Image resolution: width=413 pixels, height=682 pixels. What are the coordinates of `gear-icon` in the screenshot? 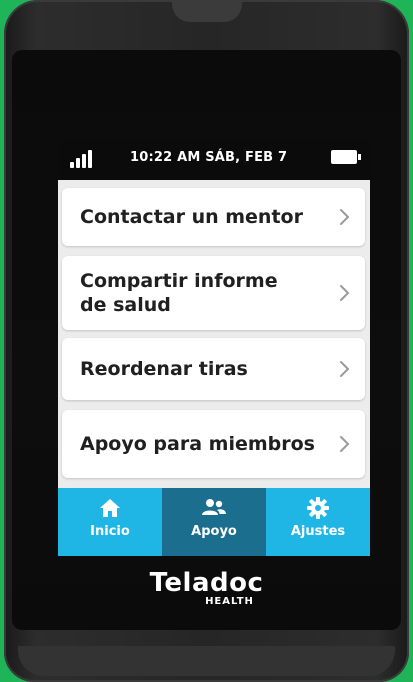 It's located at (318, 508).